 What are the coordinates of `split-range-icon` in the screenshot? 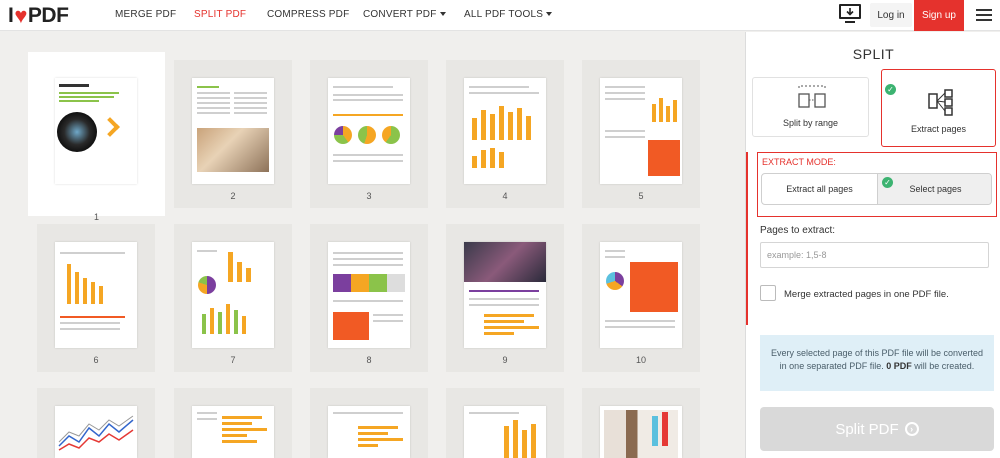 It's located at (812, 98).